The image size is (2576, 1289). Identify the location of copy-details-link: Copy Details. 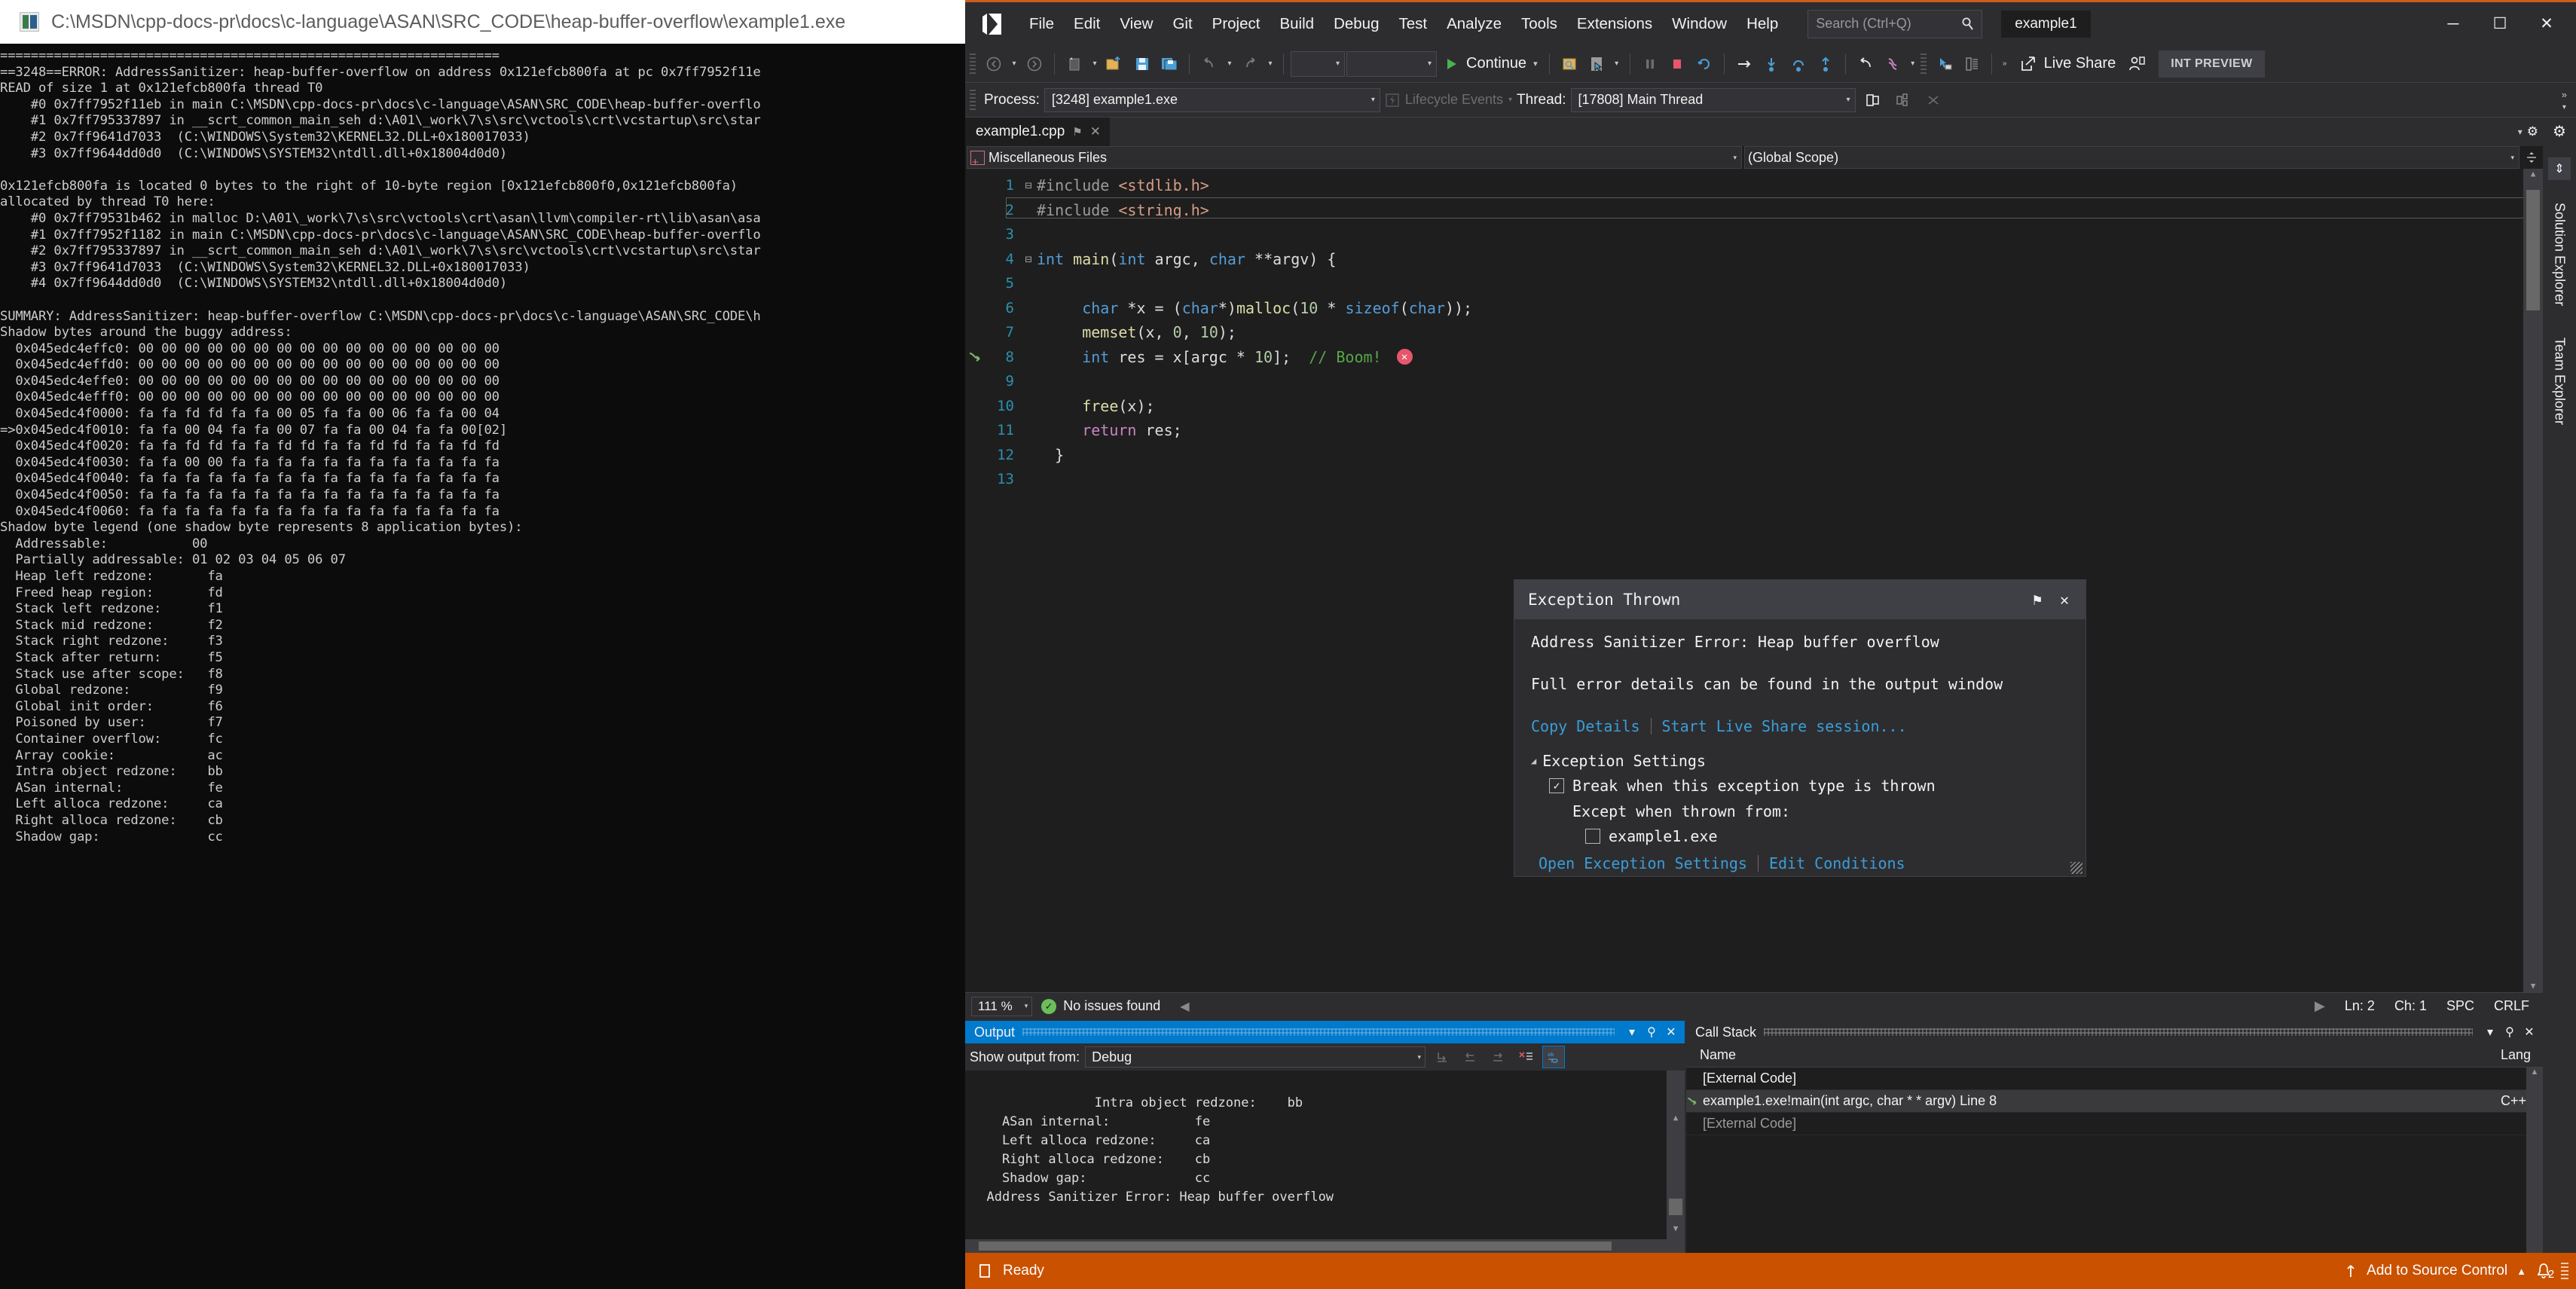
(1585, 726).